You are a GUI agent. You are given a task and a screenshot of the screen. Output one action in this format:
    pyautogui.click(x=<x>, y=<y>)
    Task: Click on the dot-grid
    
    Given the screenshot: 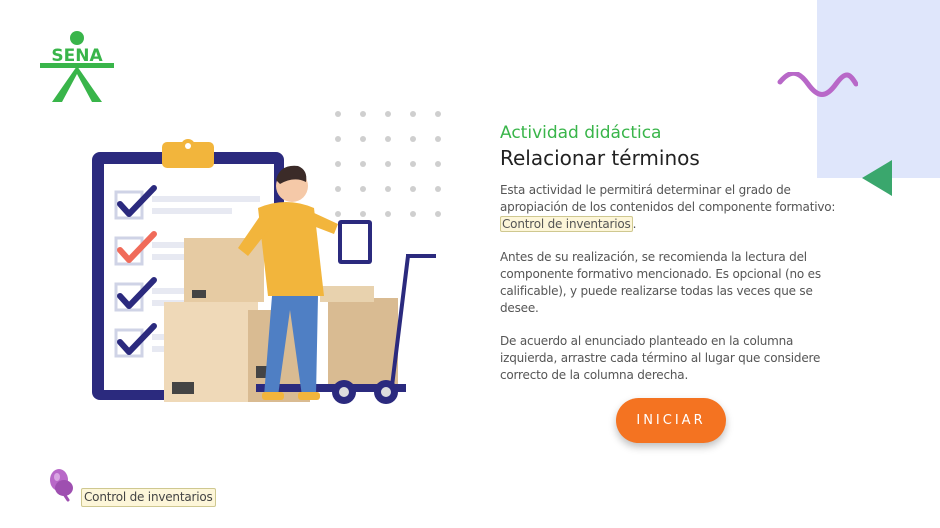 What is the action you would take?
    pyautogui.click(x=388, y=164)
    